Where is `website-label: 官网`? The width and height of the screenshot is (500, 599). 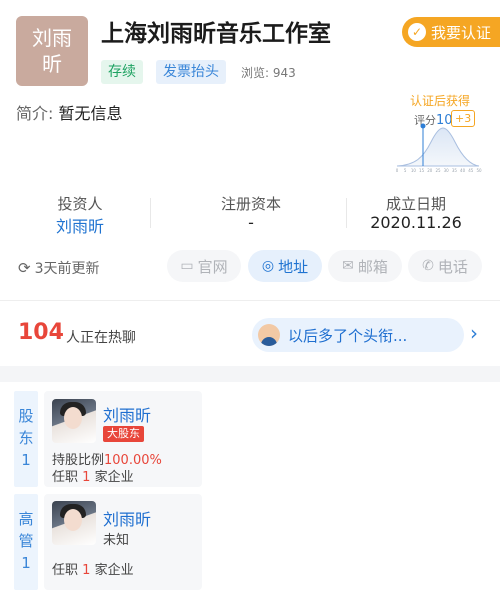
website-label: 官网 is located at coordinates (212, 266).